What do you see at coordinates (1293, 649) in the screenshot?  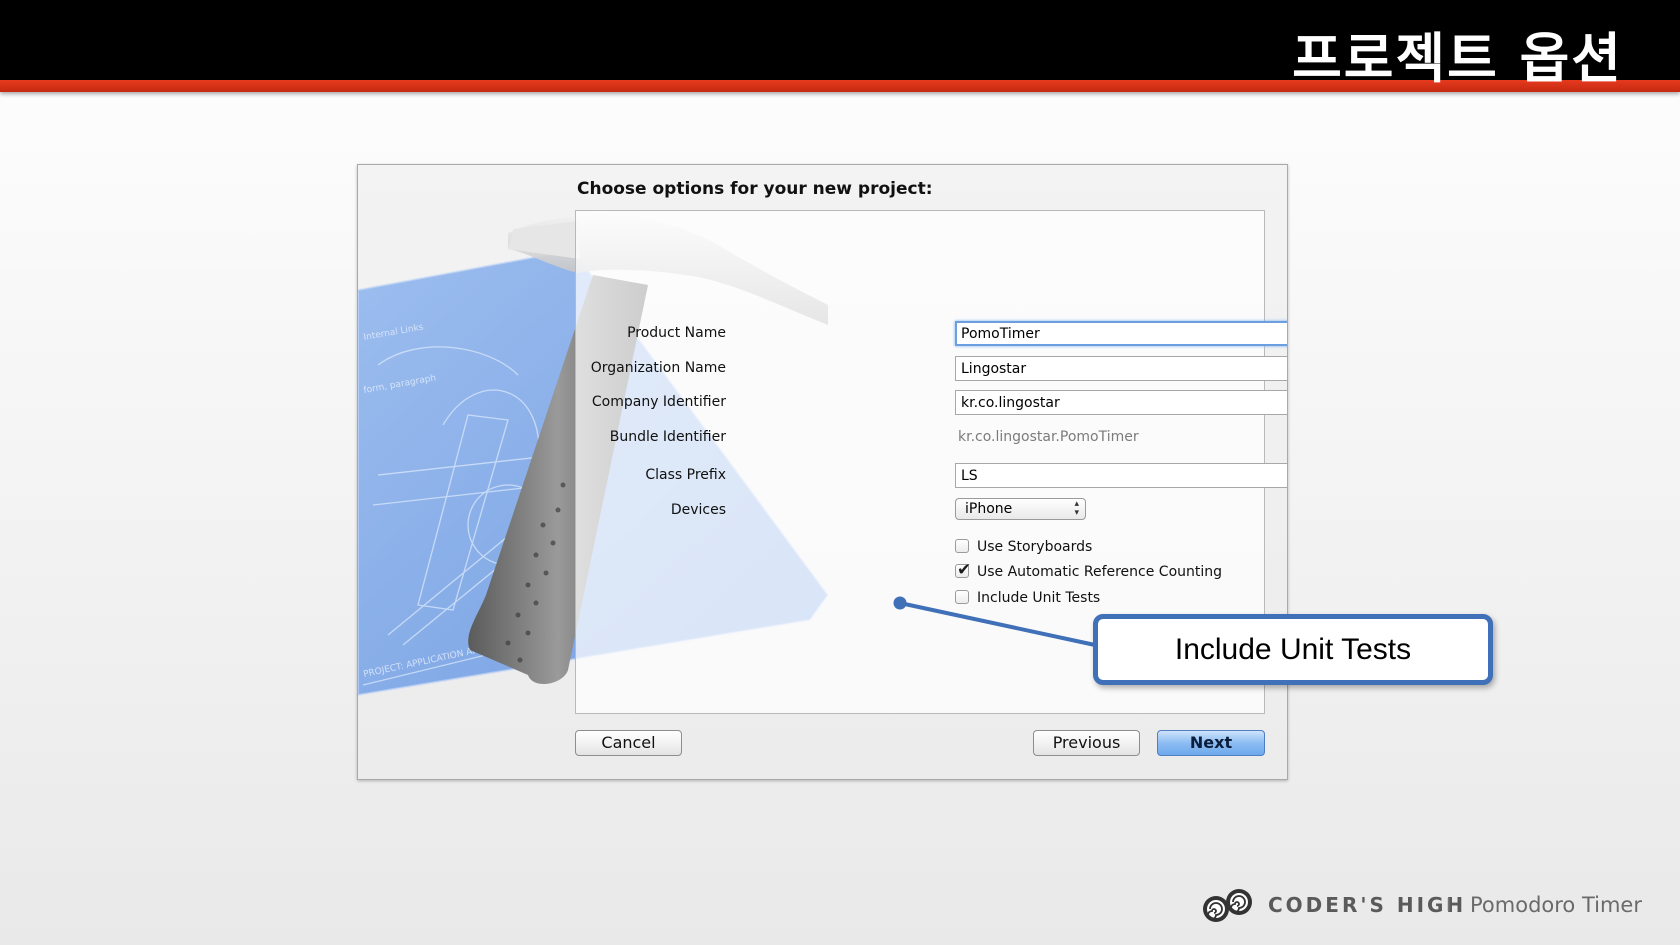 I see `include-unit-tests-callout: Include Unit Tests` at bounding box center [1293, 649].